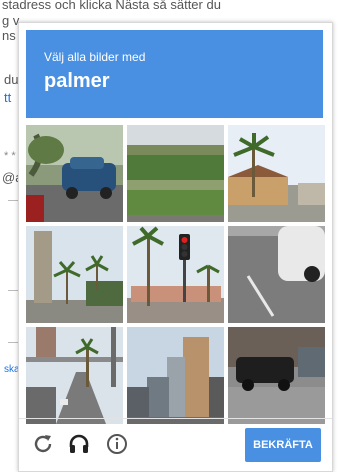  I want to click on captcha-target: palmer, so click(77, 81).